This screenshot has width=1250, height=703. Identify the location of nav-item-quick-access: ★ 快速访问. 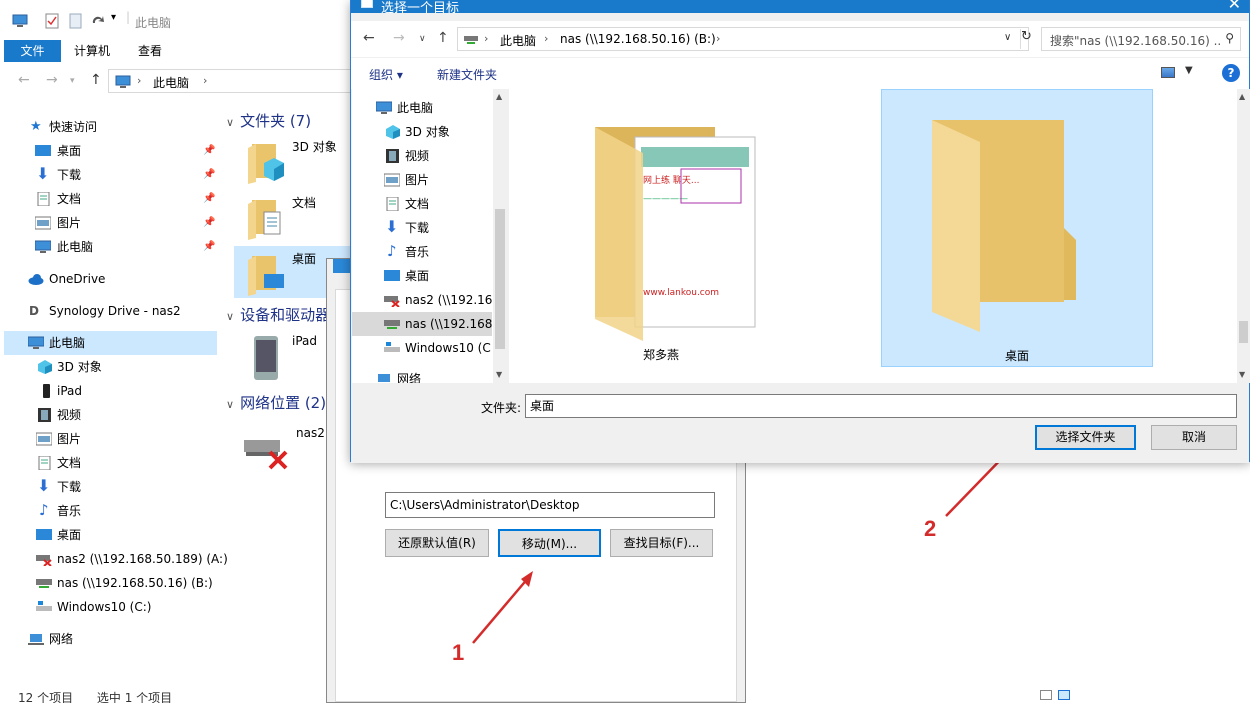
(110, 127).